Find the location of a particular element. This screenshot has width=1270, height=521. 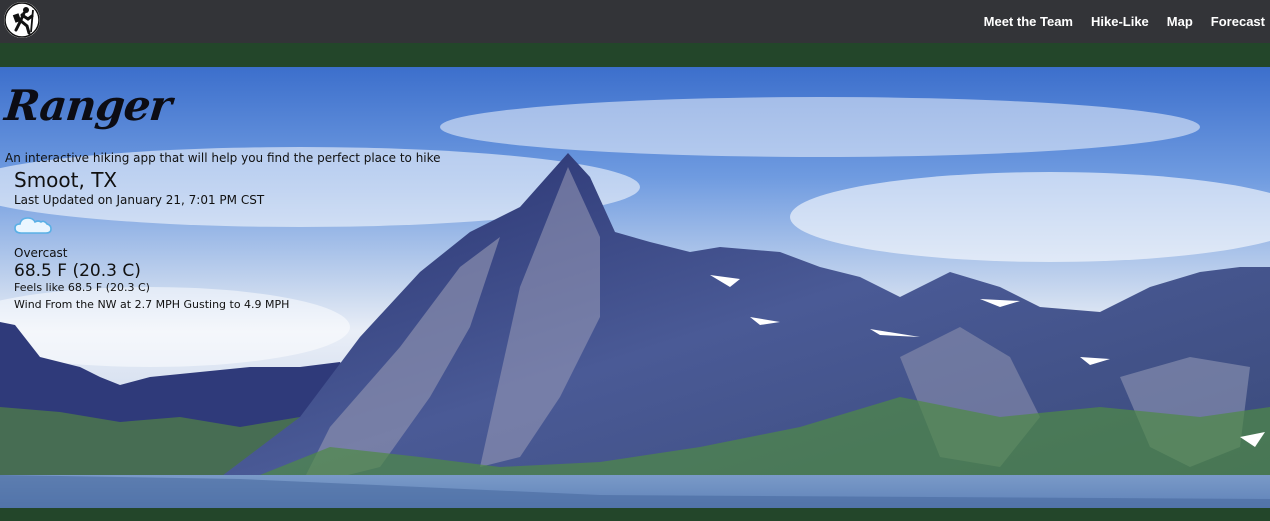

weather-updated-time: Last Updated on January 21, 7:01 PM CST is located at coordinates (139, 200).